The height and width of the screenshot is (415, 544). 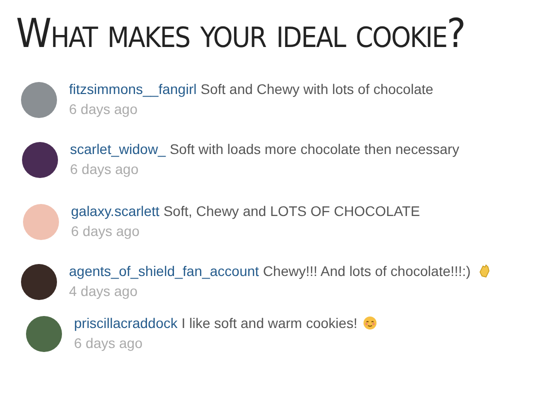 I want to click on smiling-face-icon, so click(x=370, y=323).